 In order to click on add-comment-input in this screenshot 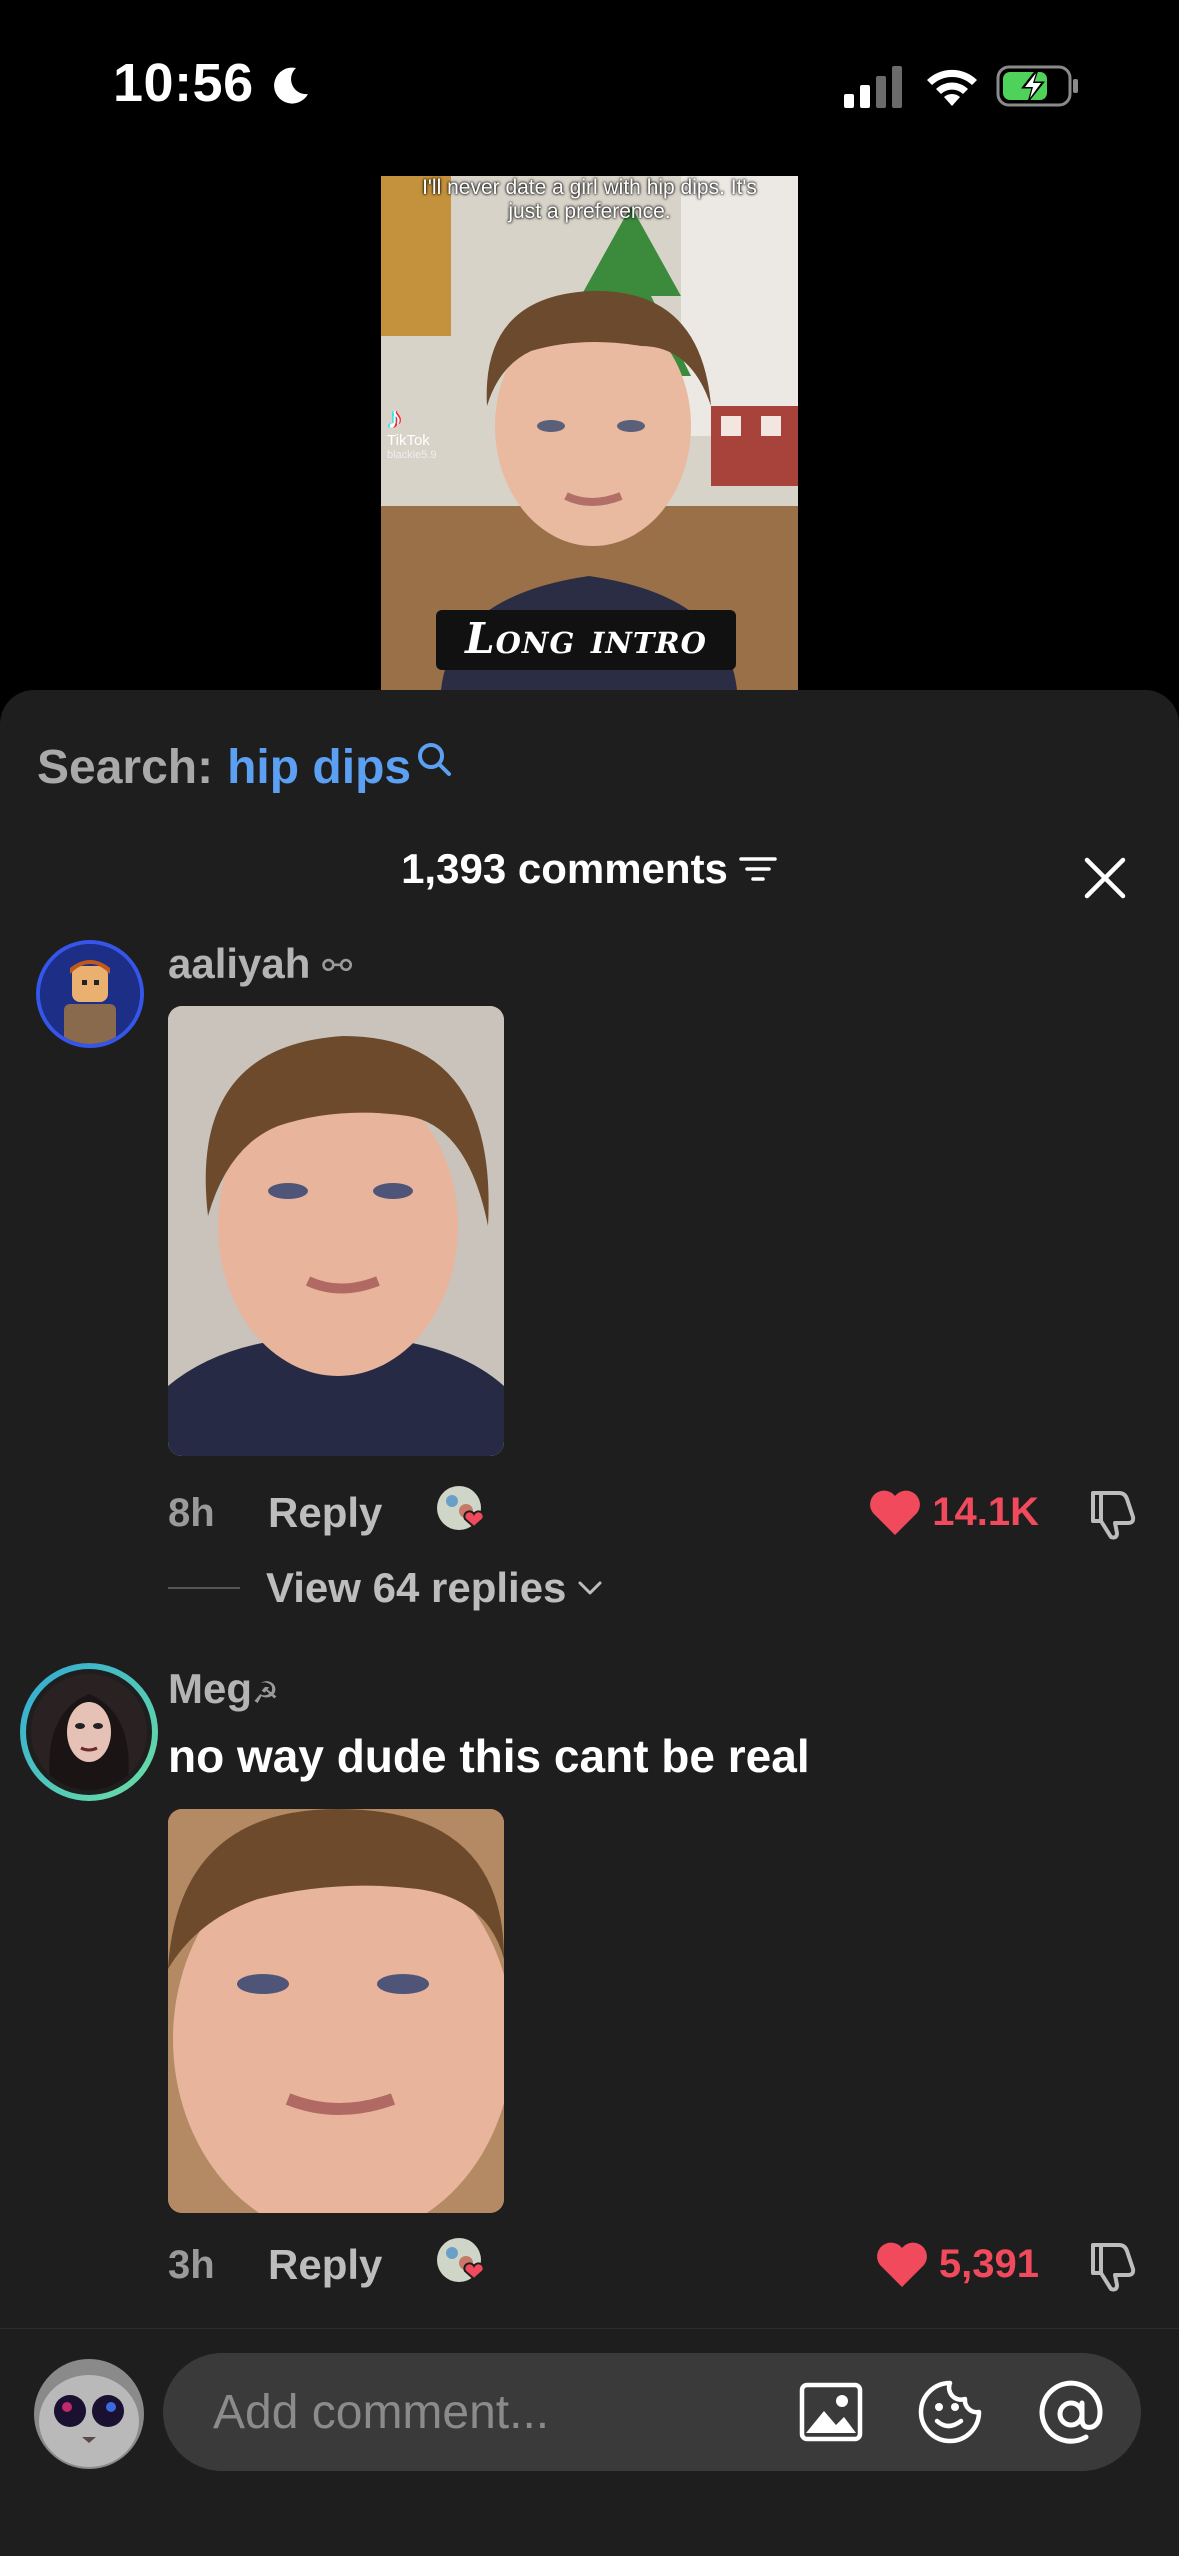, I will do `click(652, 2412)`.